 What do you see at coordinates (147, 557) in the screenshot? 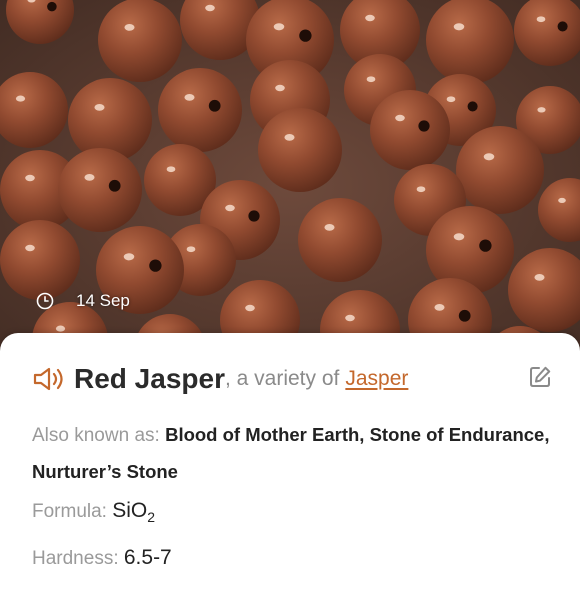
I see `hardness-value: 6.5-7` at bounding box center [147, 557].